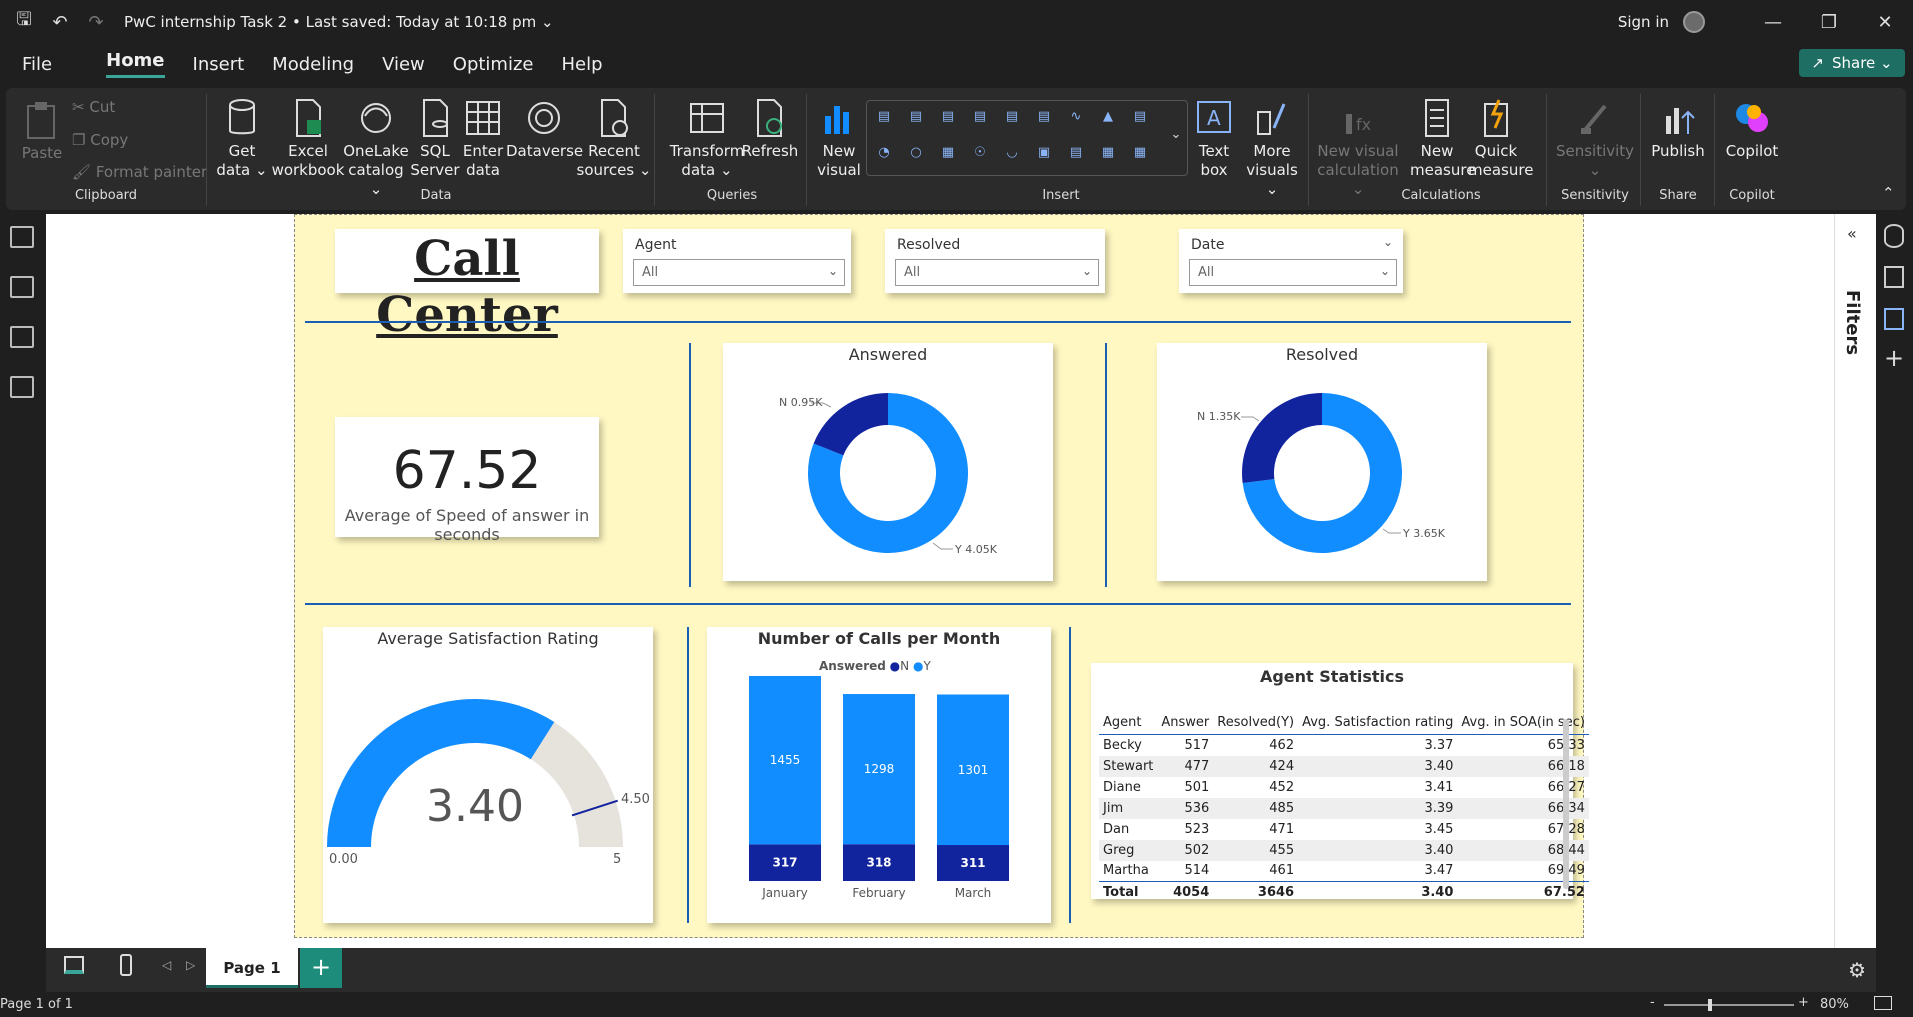  What do you see at coordinates (376, 148) in the screenshot?
I see `onelake-catalog-button: OneLake catalog ⌄` at bounding box center [376, 148].